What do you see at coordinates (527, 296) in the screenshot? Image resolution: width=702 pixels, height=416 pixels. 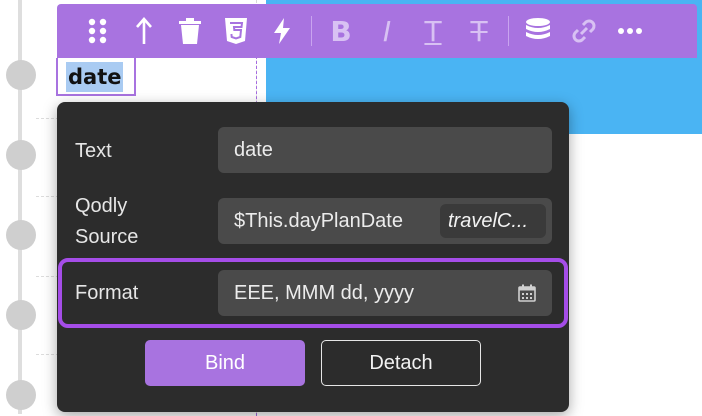 I see `calendar-icon` at bounding box center [527, 296].